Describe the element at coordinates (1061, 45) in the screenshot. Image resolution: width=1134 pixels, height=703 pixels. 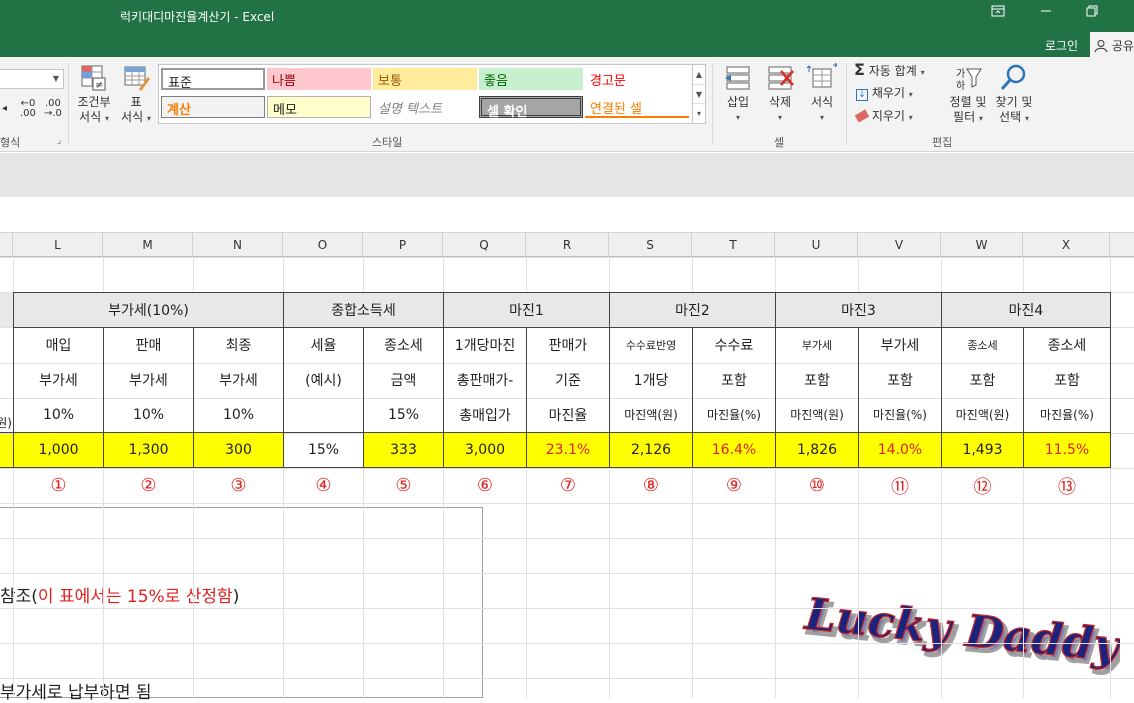
I see `login-link: 로그인` at that location.